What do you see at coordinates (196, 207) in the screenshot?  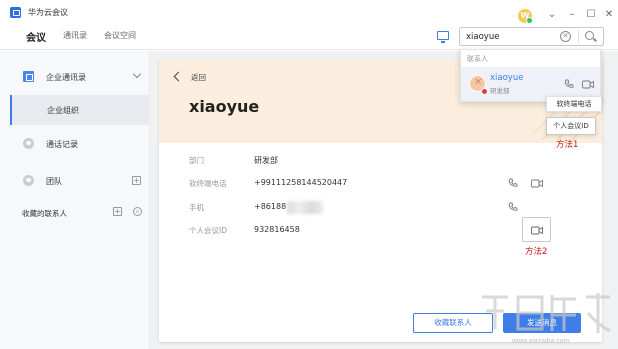 I see `field-label-mobile: 手机` at bounding box center [196, 207].